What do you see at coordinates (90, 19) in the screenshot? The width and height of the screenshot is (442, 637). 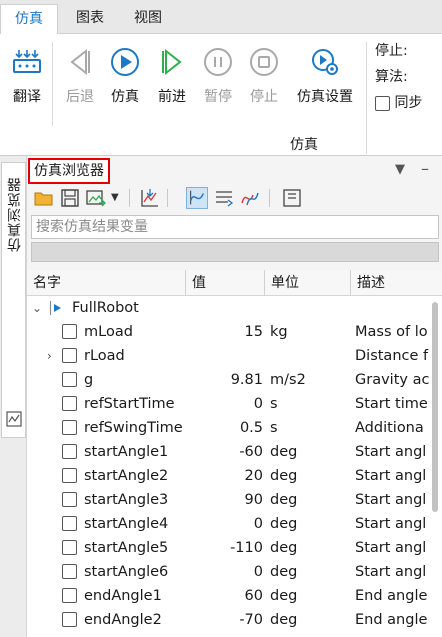 I see `tab-chart: 图表` at bounding box center [90, 19].